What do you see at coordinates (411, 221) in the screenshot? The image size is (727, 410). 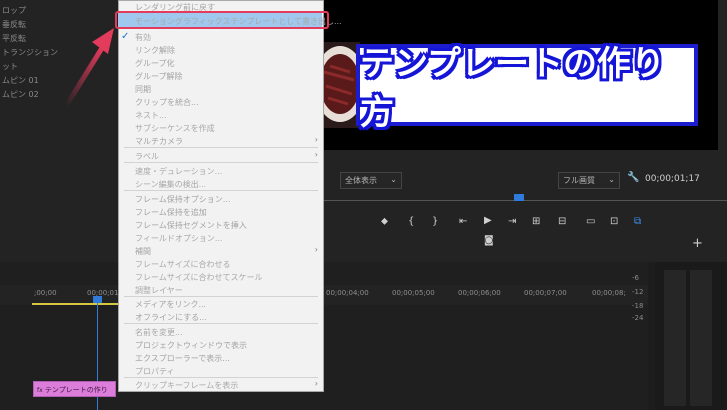 I see `mark-in-icon: {` at bounding box center [411, 221].